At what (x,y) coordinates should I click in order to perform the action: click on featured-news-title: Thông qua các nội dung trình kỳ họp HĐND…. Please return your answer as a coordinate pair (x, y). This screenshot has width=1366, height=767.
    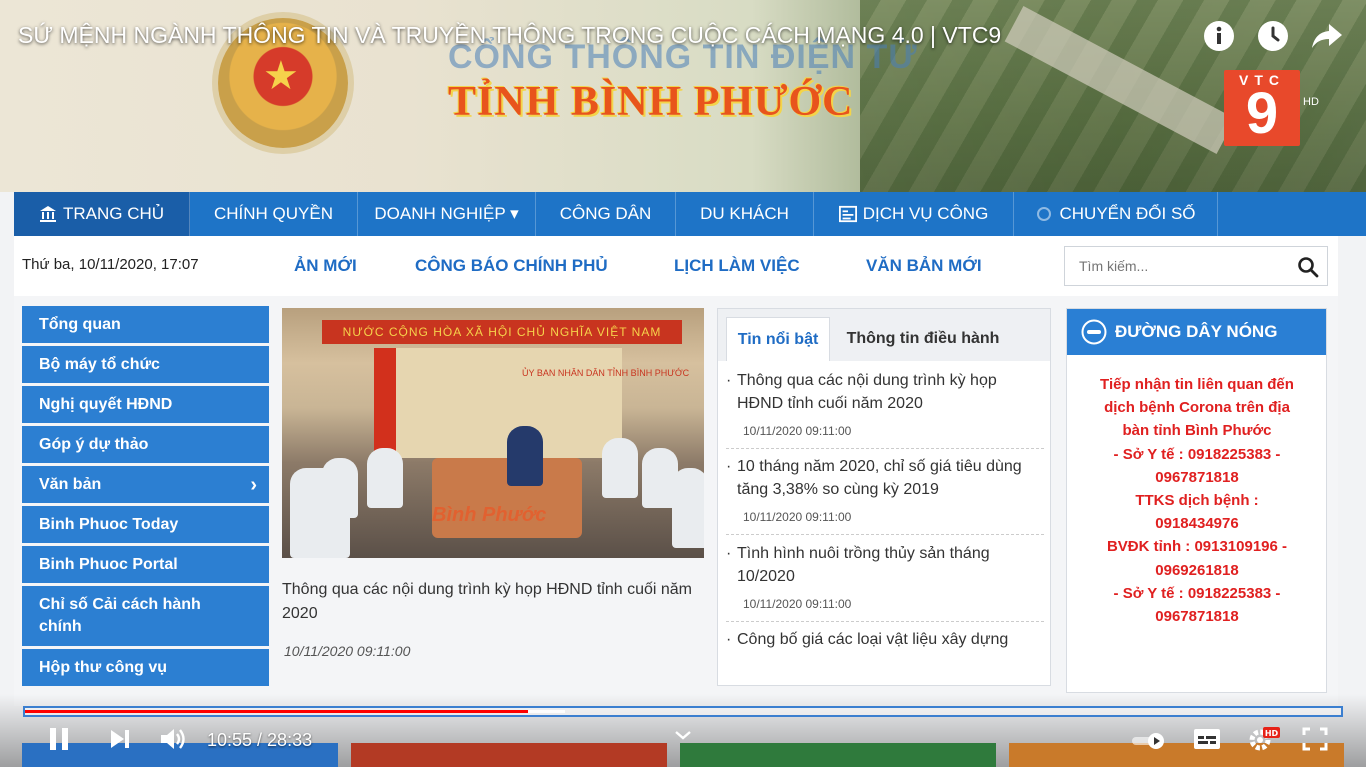
    Looking at the image, I should click on (492, 602).